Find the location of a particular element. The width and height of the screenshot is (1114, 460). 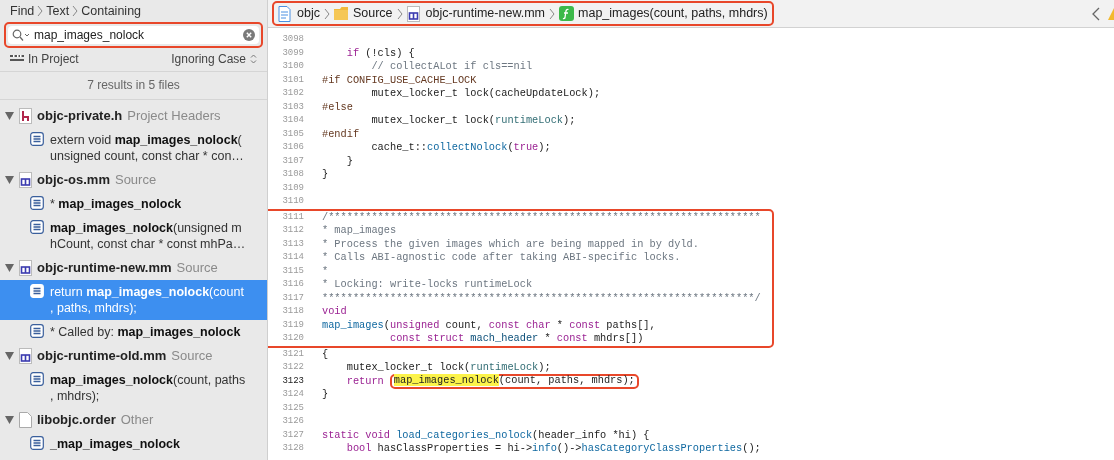

line-number: 3120 is located at coordinates (292, 338).